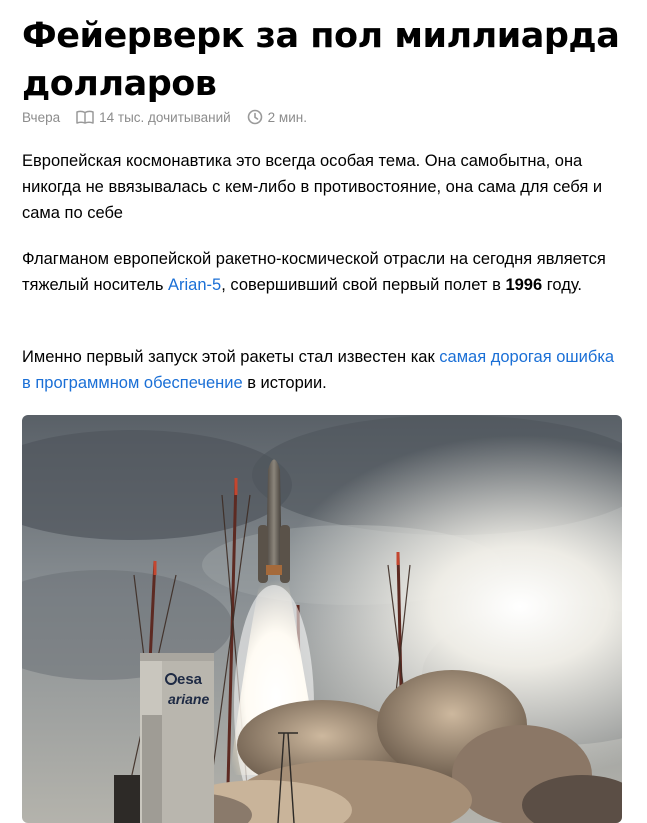 Image resolution: width=647 pixels, height=823 pixels. I want to click on article-meta: Вчера 14 тыс. дочитываний 2 мин., so click(164, 117).